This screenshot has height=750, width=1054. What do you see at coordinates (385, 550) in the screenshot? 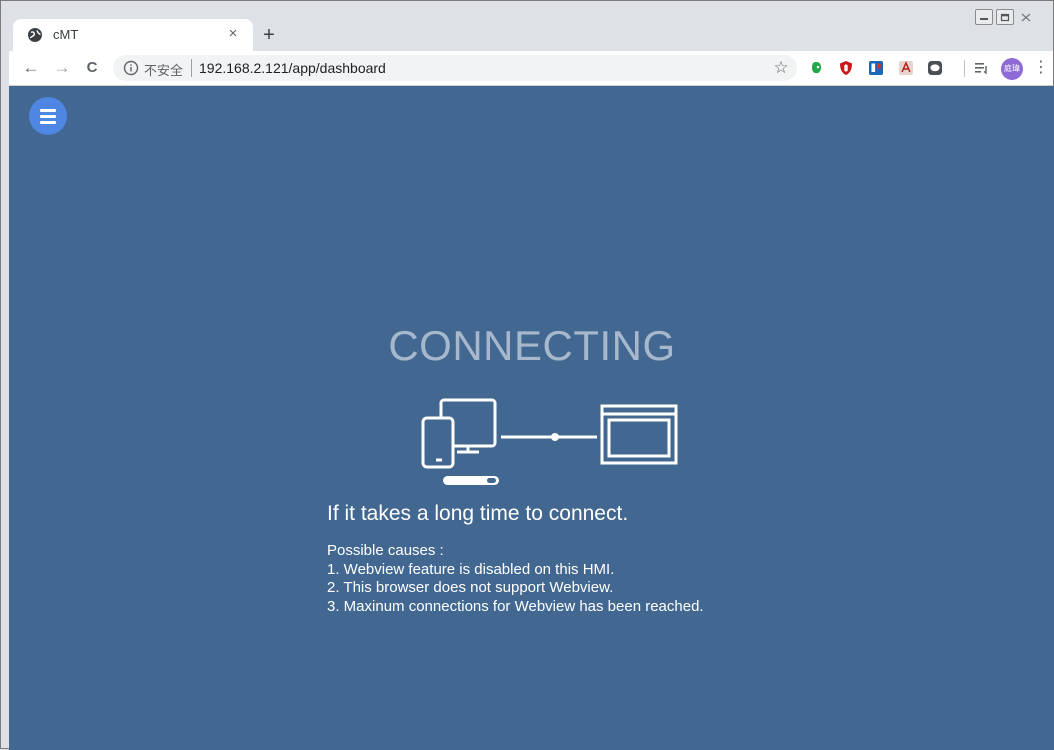
I see `causes-heading: Possible causes :` at bounding box center [385, 550].